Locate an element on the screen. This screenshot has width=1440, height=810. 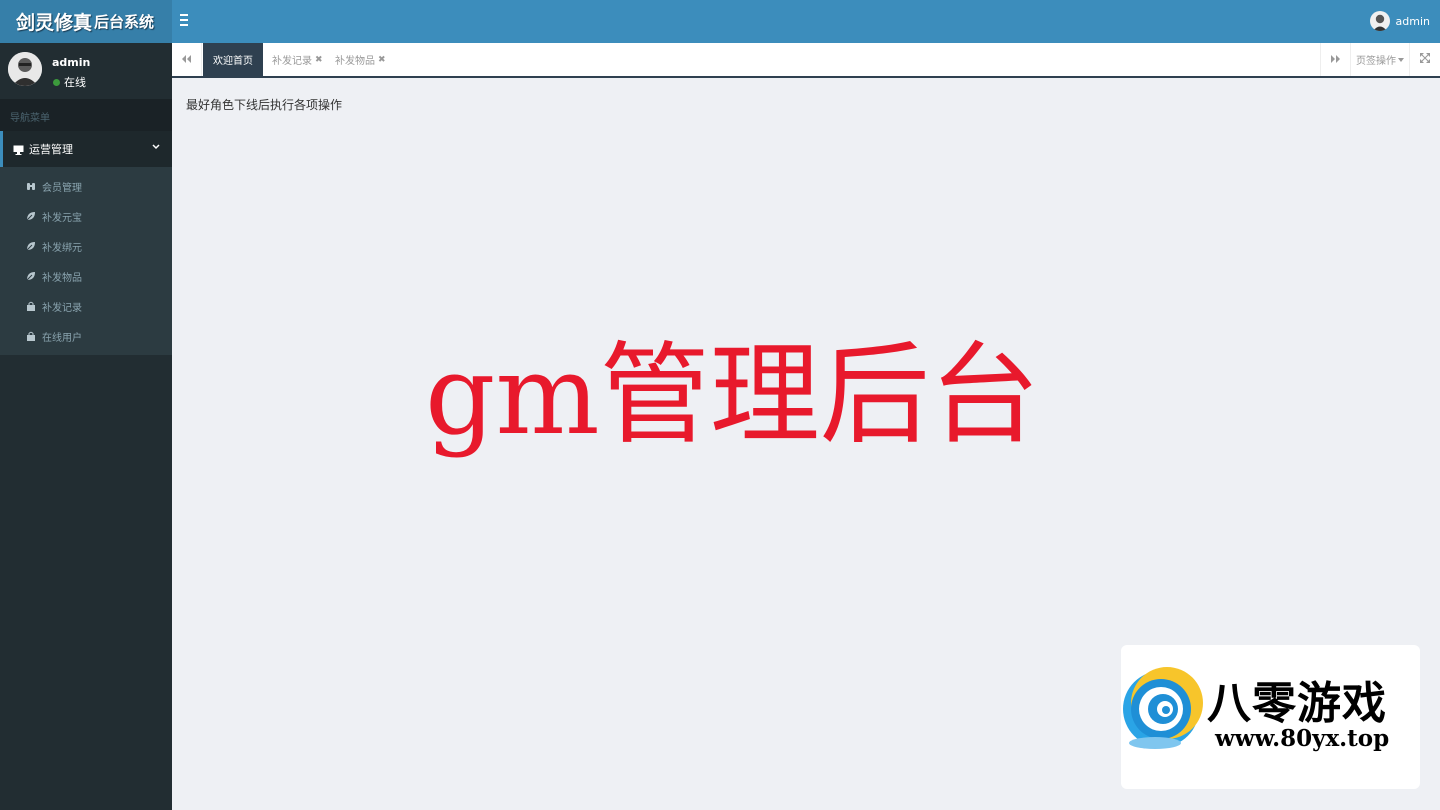
sidebar-item-online-users: 在线用户 is located at coordinates (86, 336).